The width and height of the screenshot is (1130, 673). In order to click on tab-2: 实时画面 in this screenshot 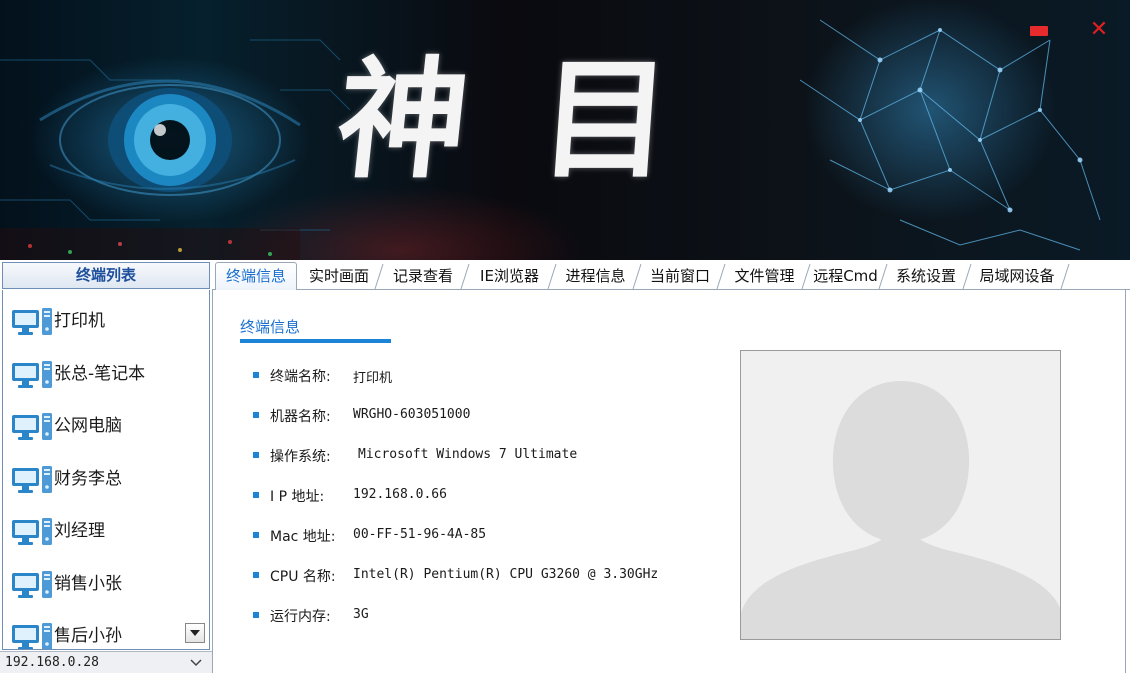, I will do `click(342, 276)`.